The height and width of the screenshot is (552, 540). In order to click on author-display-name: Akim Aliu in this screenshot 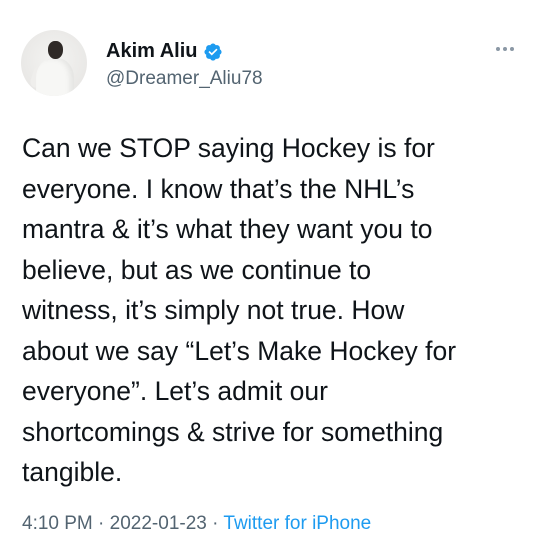, I will do `click(152, 51)`.